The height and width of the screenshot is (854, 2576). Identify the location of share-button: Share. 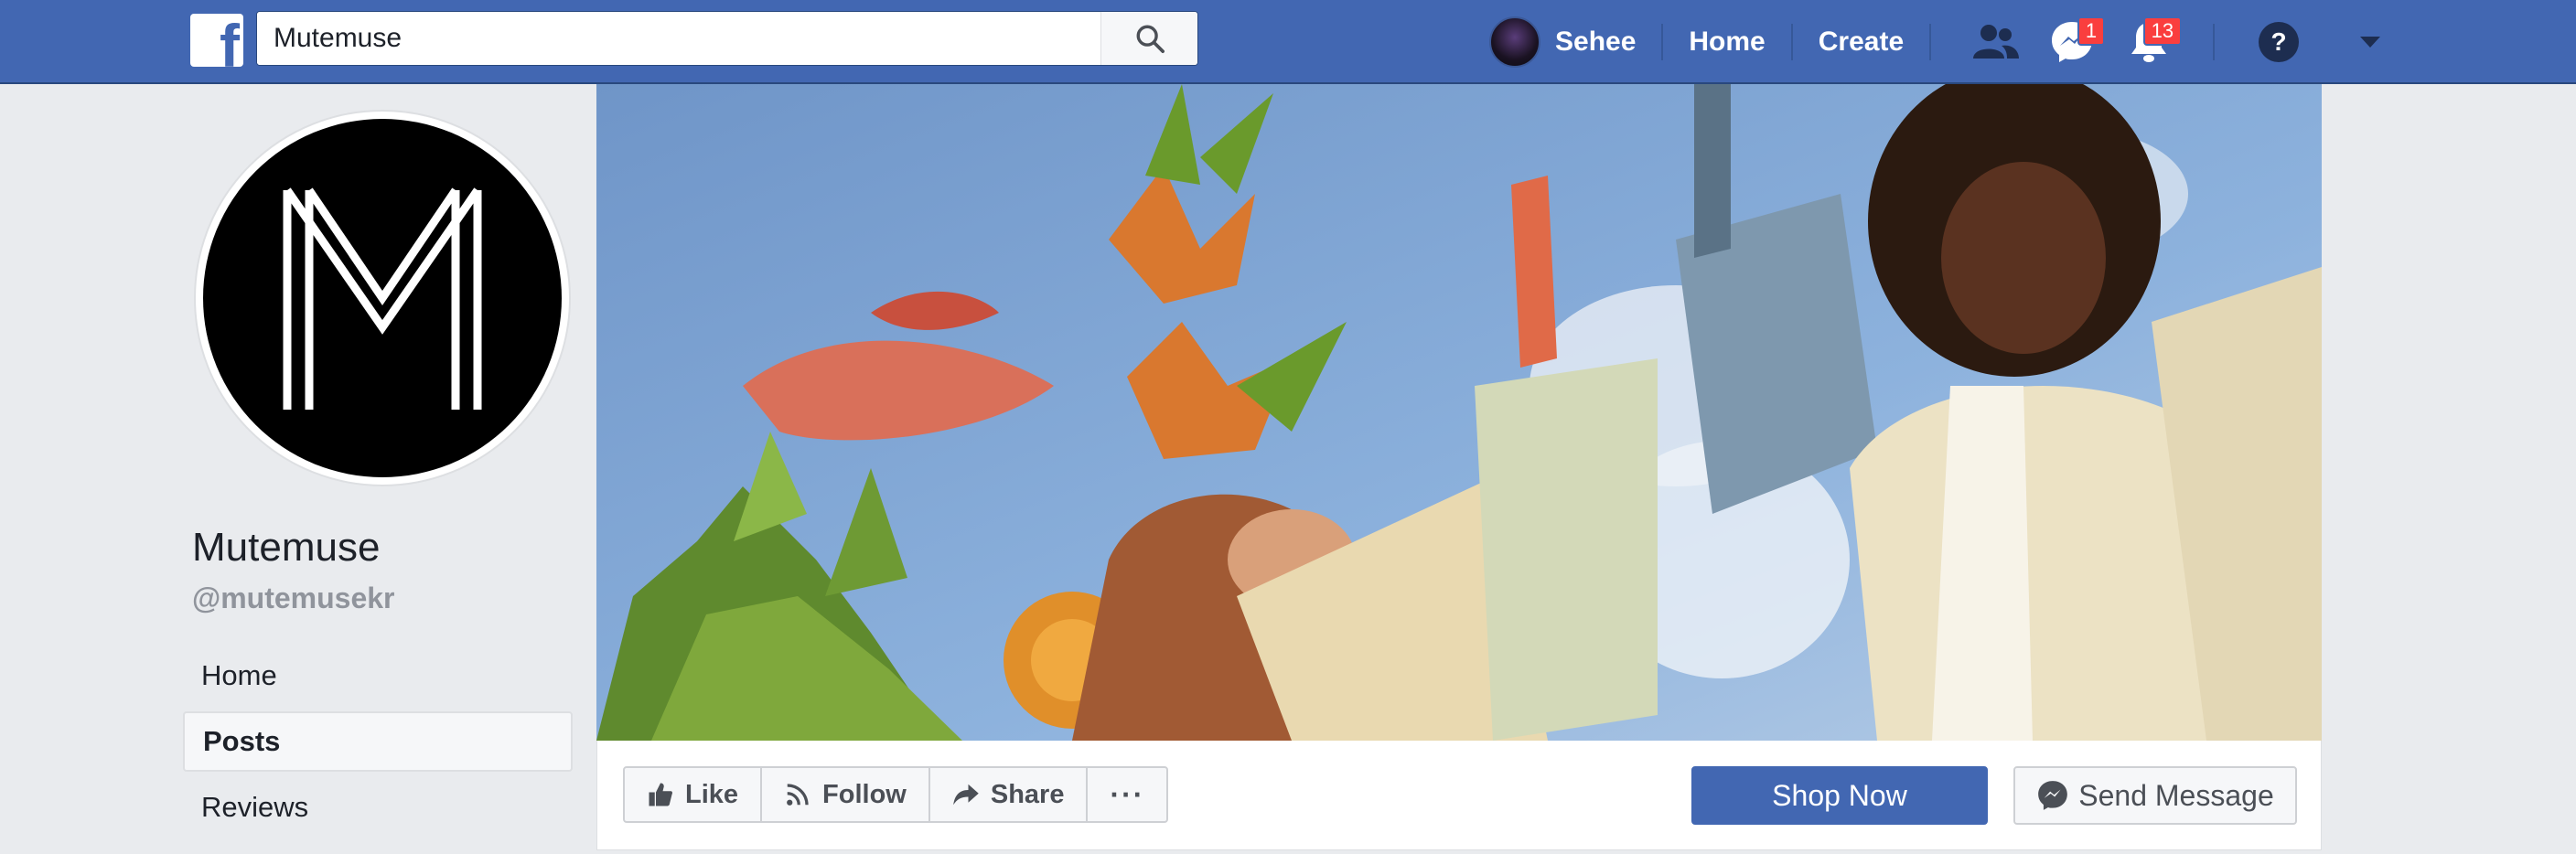
(1009, 795).